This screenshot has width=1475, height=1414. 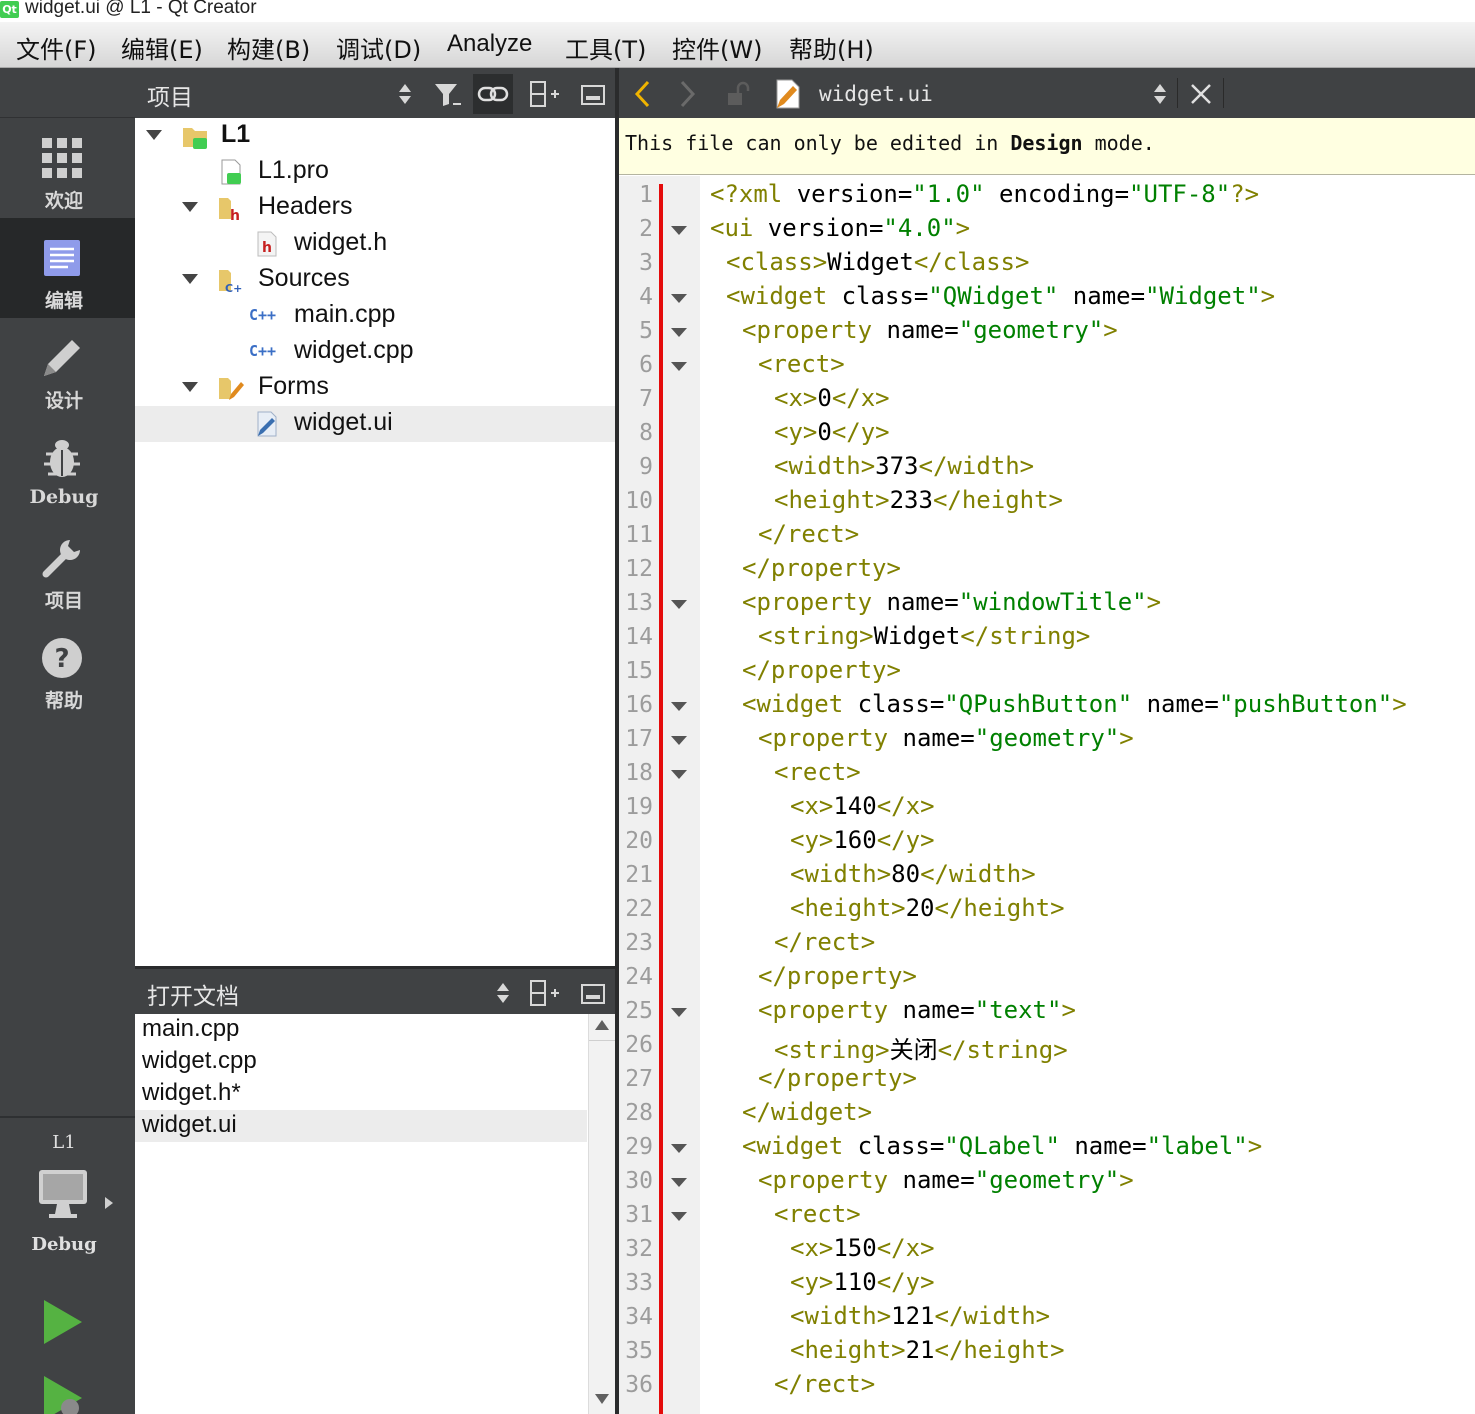 What do you see at coordinates (361, 1030) in the screenshot?
I see `open-document-item: main.cpp` at bounding box center [361, 1030].